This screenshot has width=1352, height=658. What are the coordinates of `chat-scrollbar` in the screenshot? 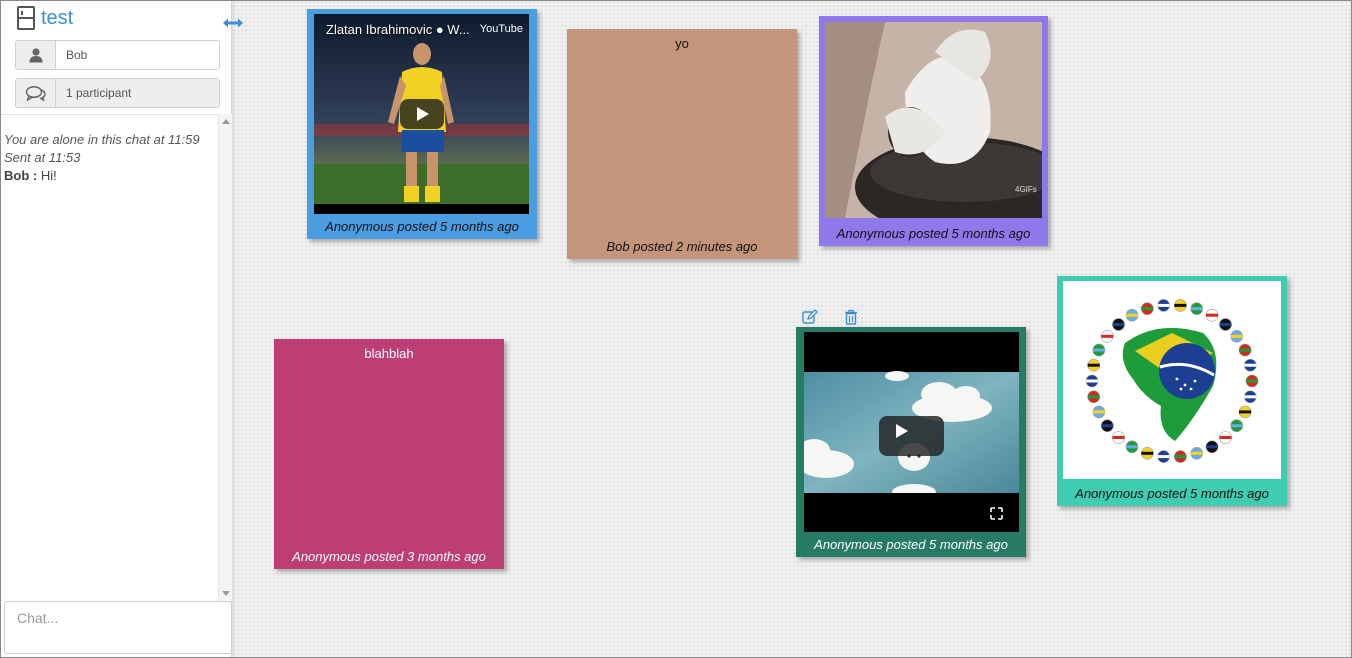 It's located at (225, 357).